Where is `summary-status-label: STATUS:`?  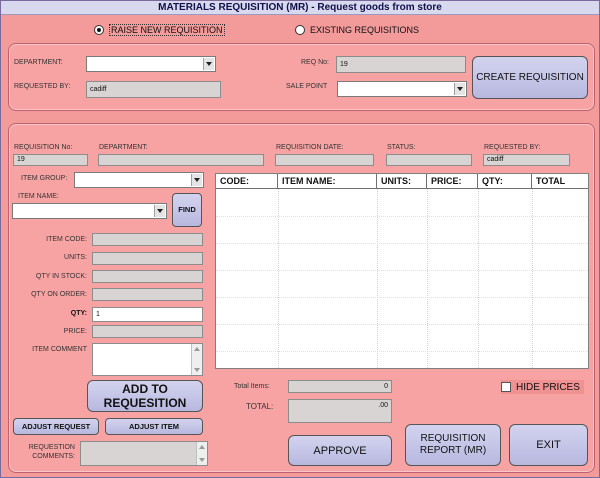 summary-status-label: STATUS: is located at coordinates (401, 147).